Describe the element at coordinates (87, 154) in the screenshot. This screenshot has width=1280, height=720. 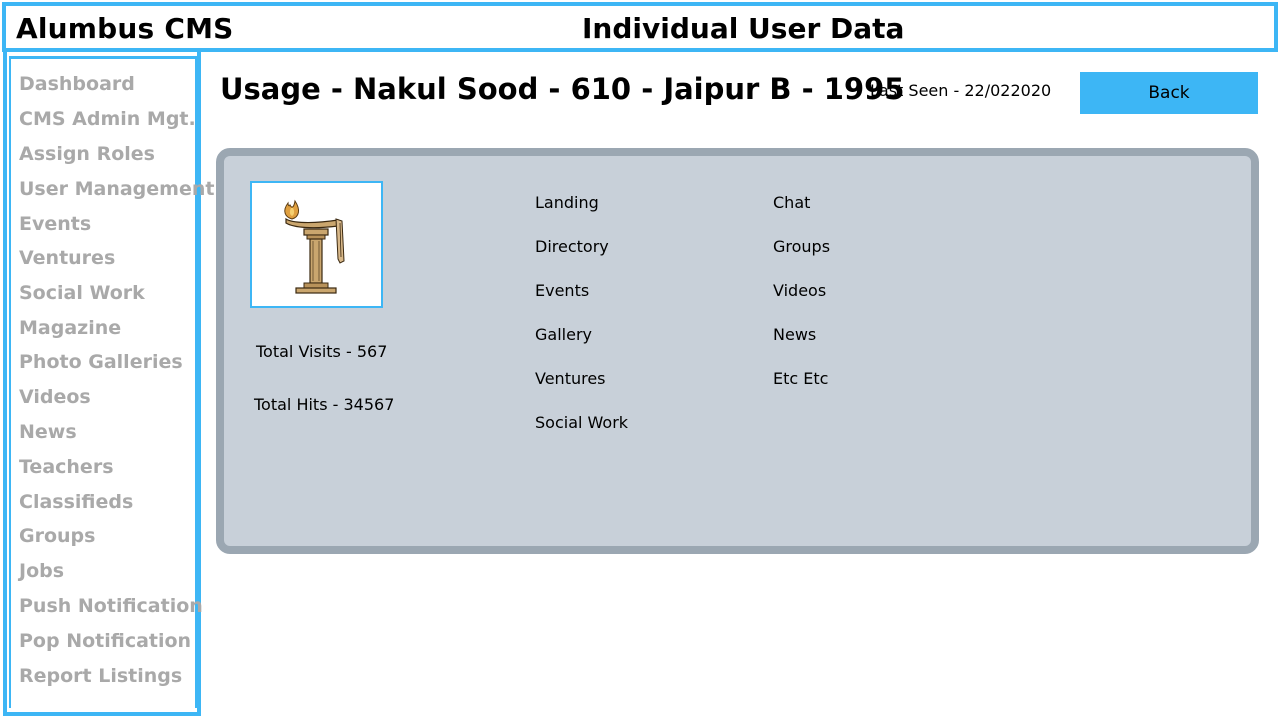
I see `sidebar-item-assign-roles: Assign Roles` at that location.